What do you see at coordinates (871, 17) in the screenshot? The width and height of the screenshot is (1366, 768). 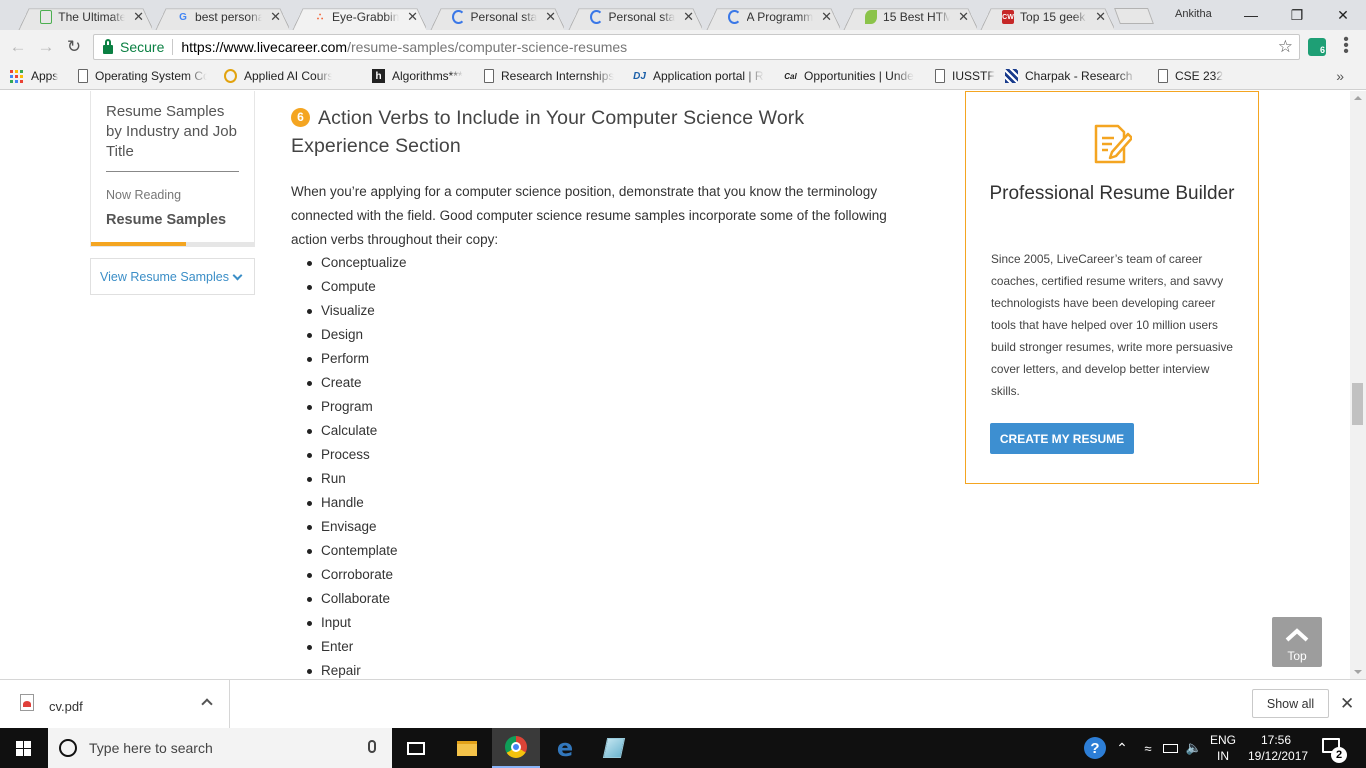 I see `leaf-icon` at bounding box center [871, 17].